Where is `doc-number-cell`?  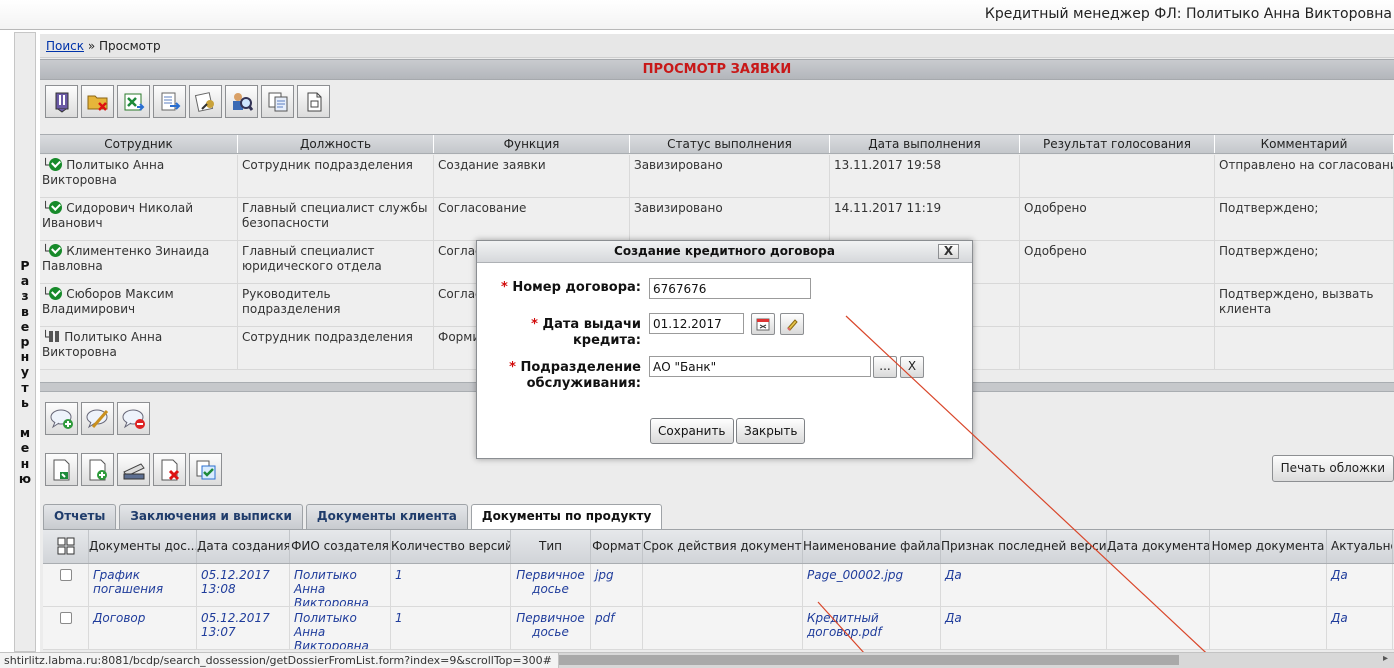
doc-number-cell is located at coordinates (1268, 628).